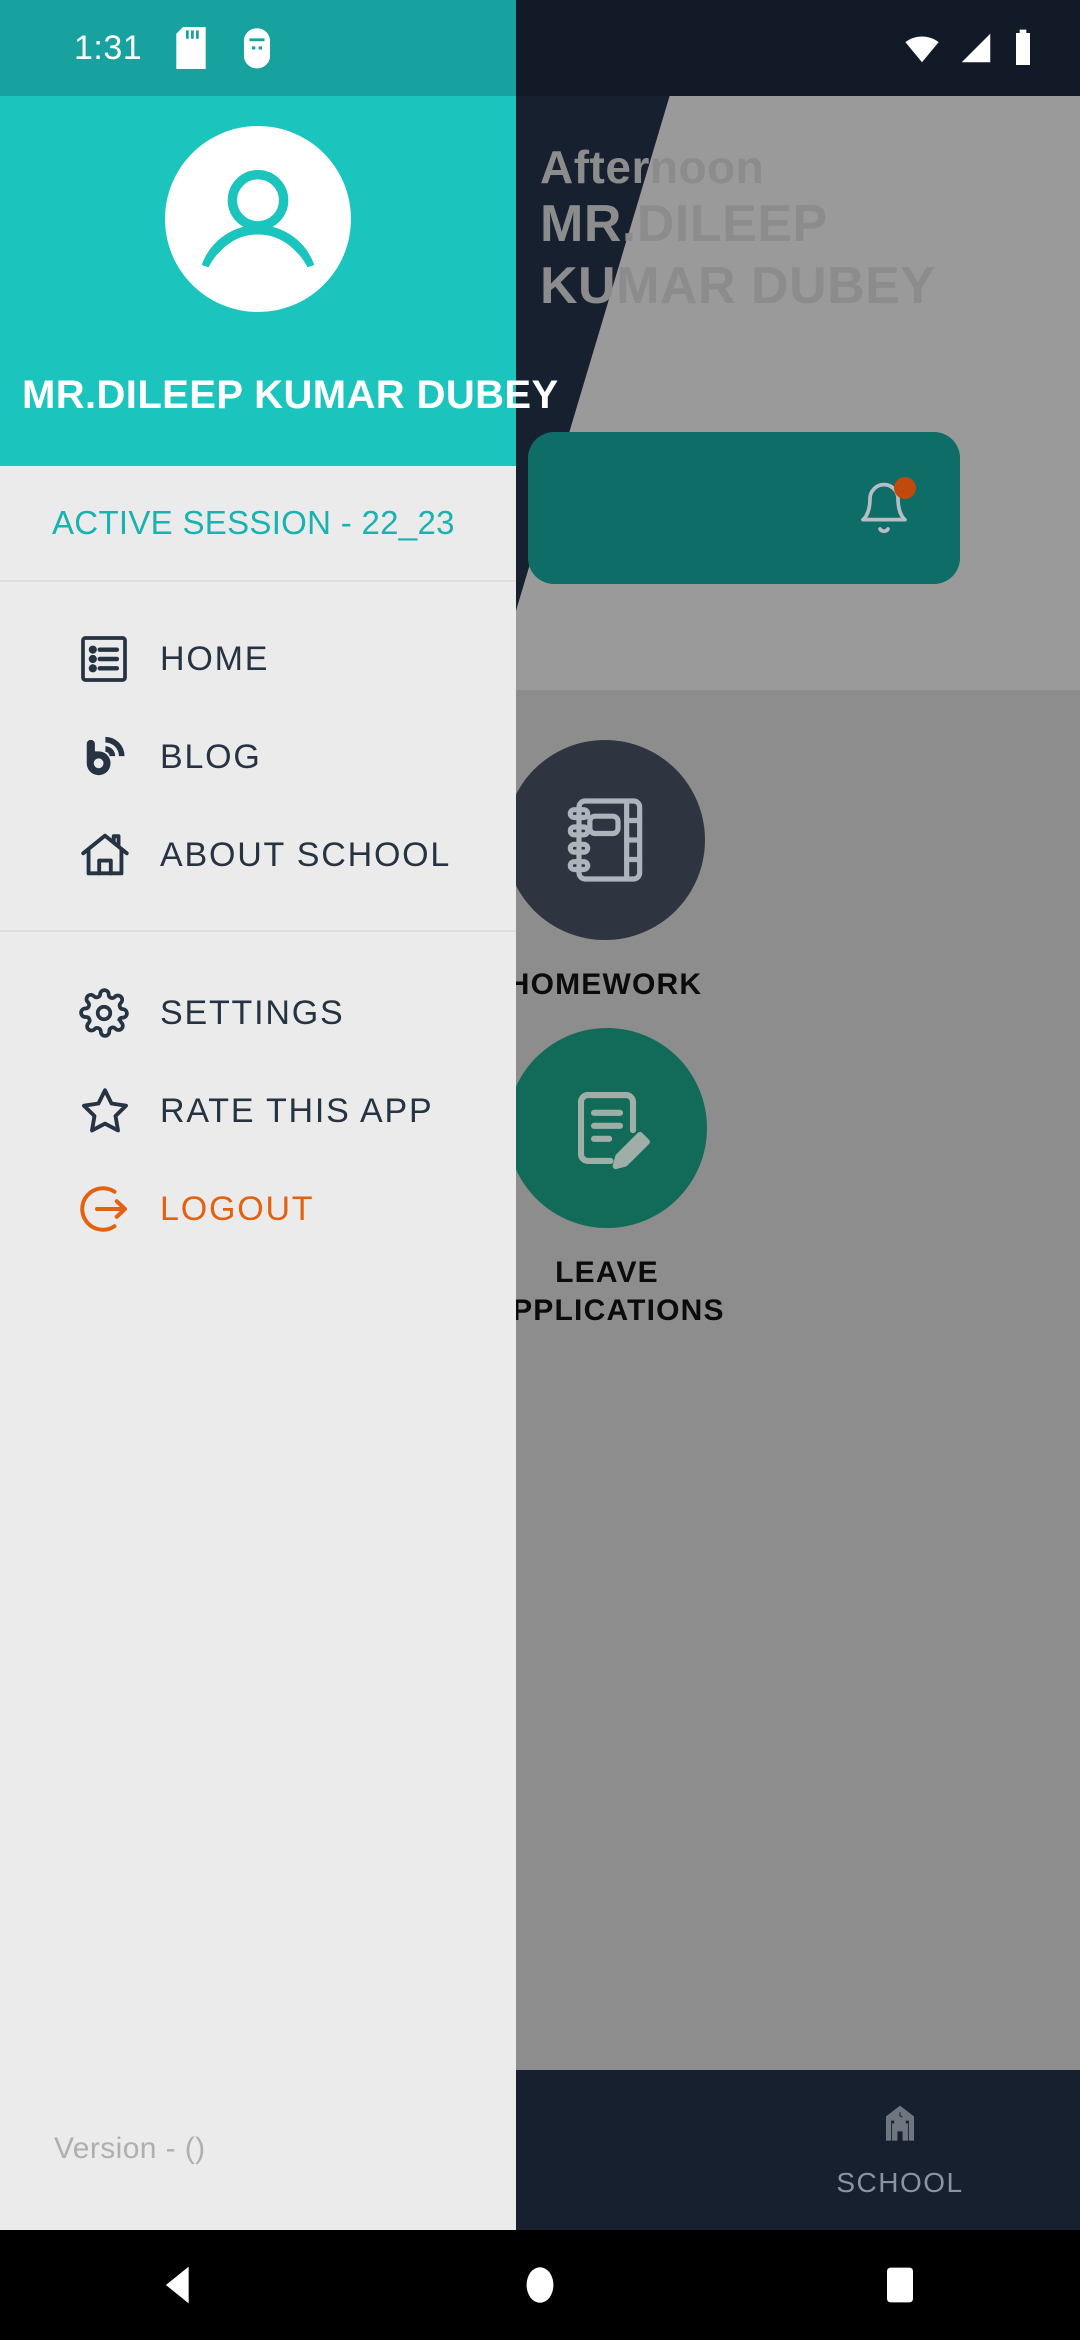  I want to click on bottom-nav-label: SCHOOL, so click(900, 2182).